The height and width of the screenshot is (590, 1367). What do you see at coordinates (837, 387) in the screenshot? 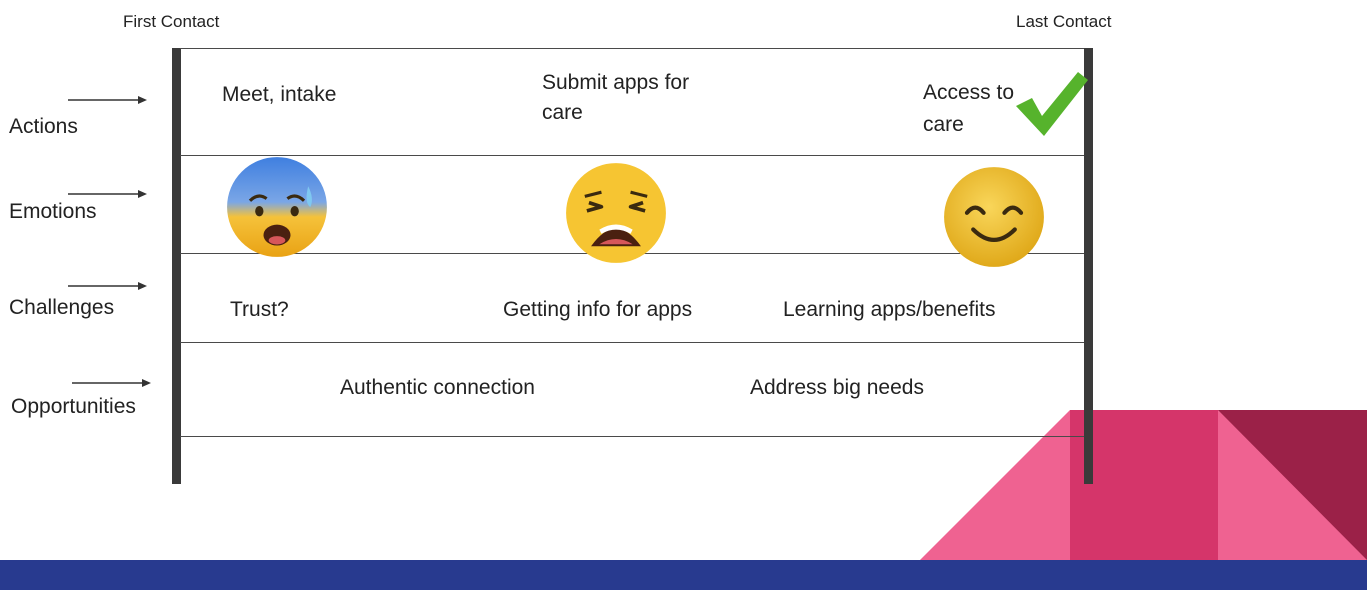
I see `opportunity-address-big-needs: Address big needs` at bounding box center [837, 387].